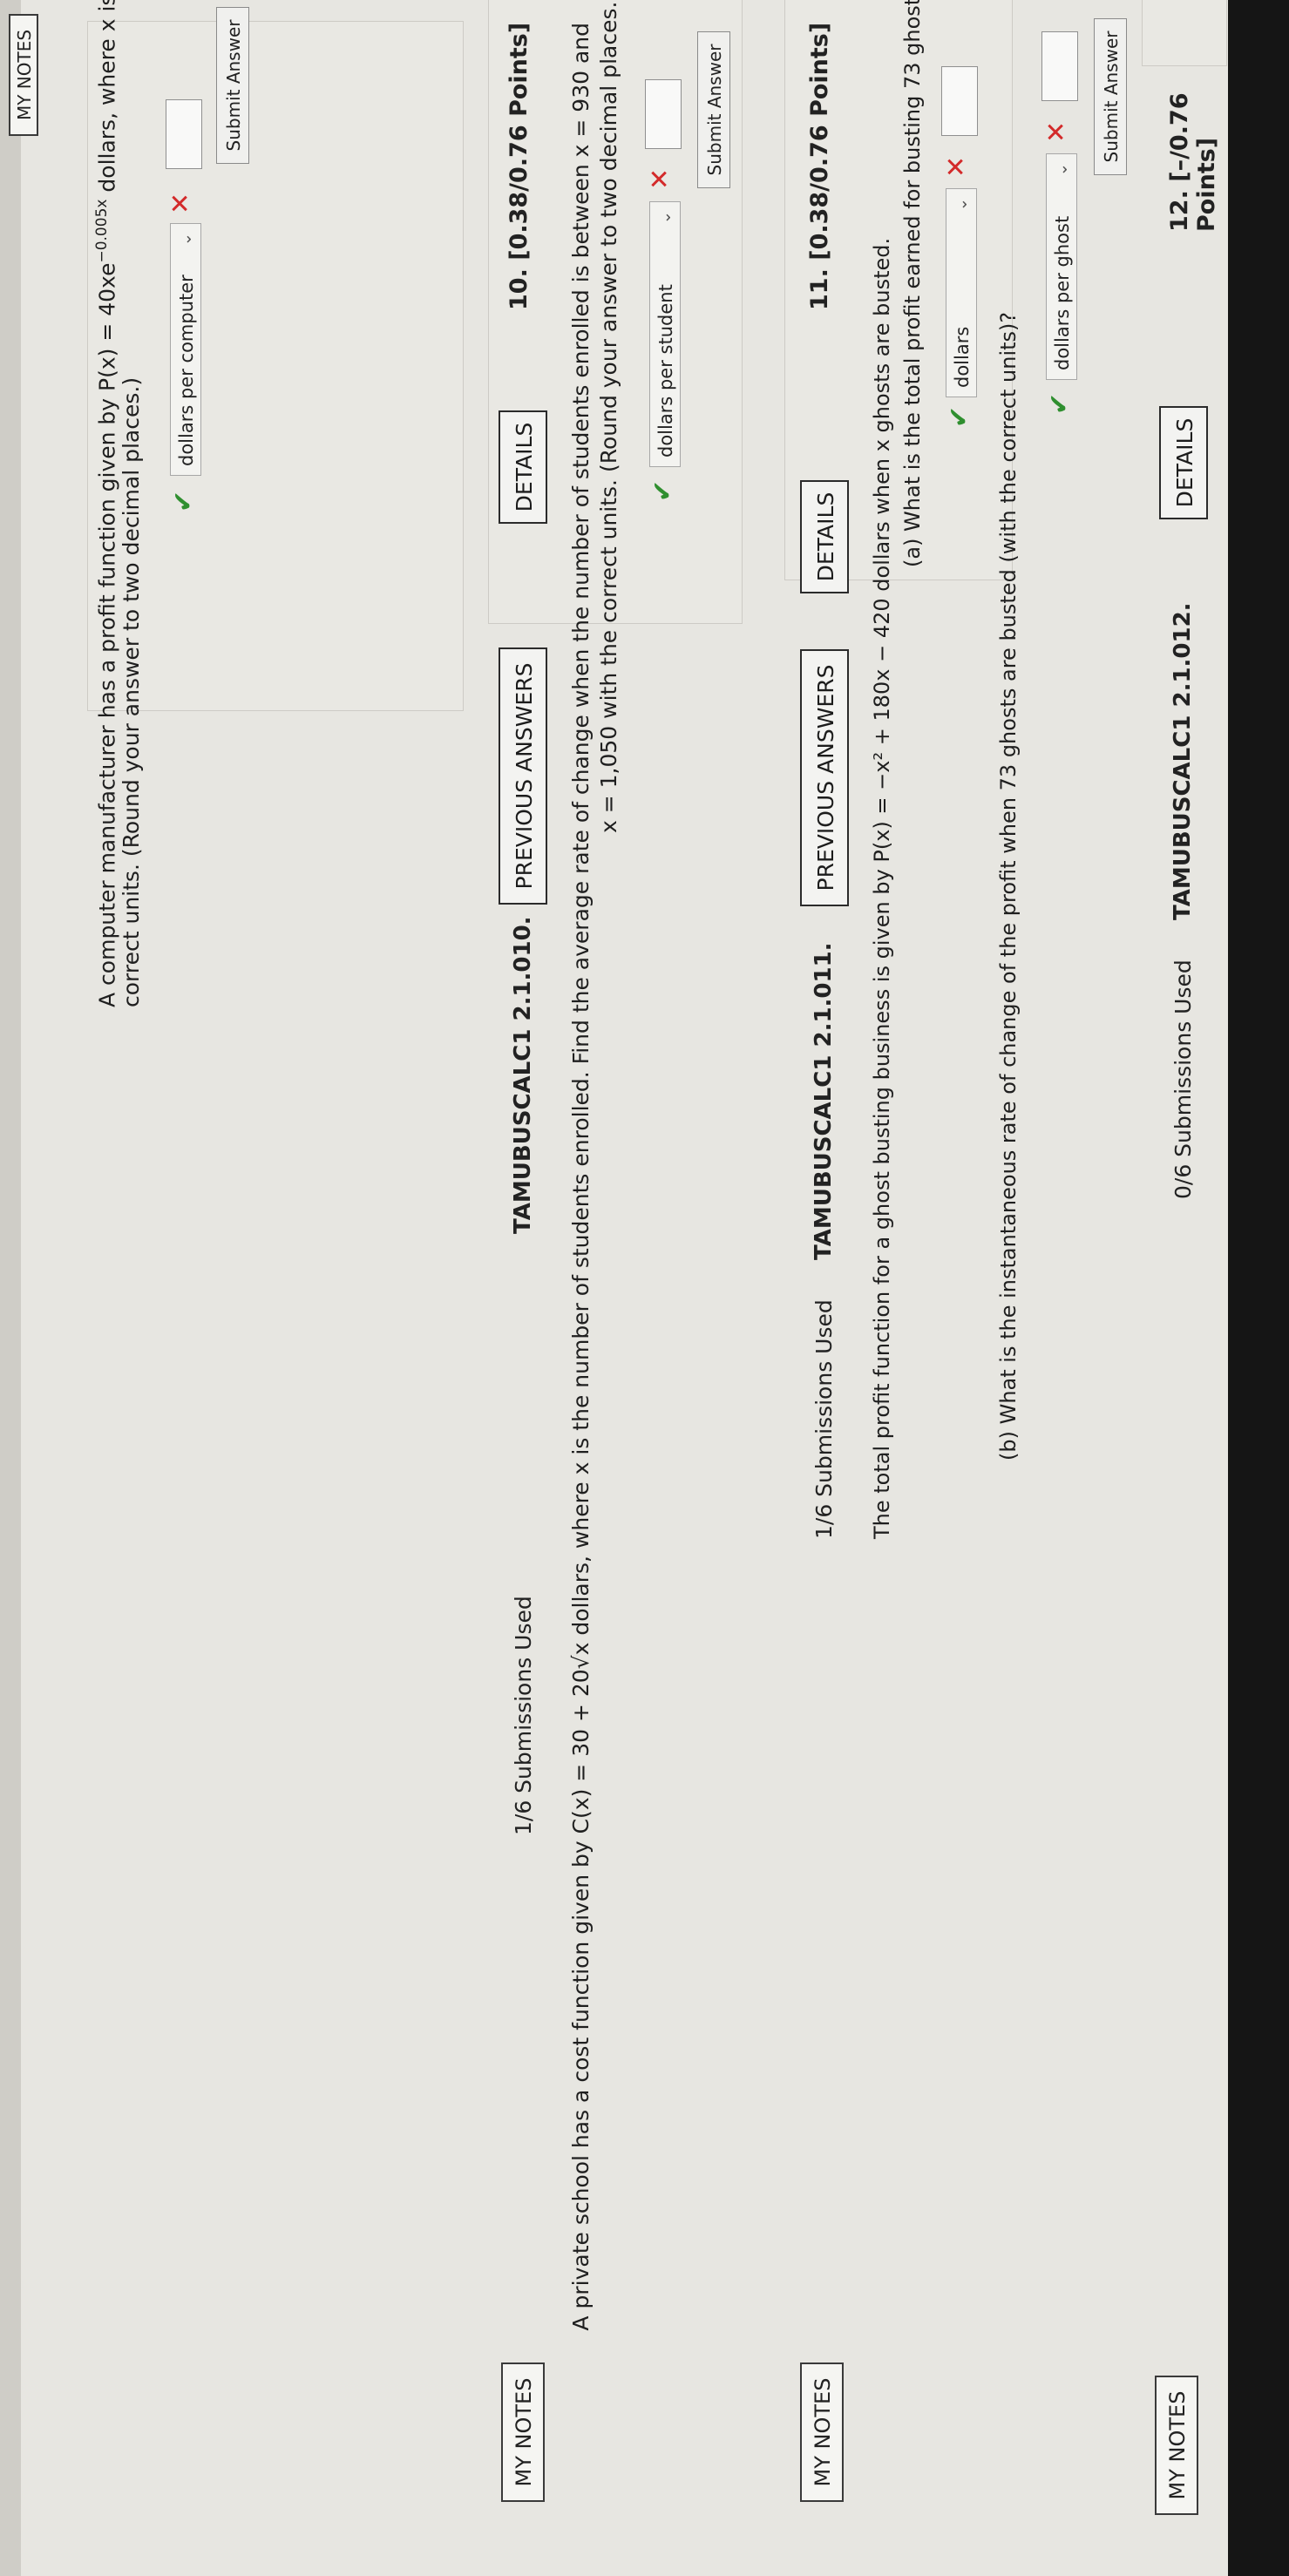 This screenshot has width=1289, height=2576. What do you see at coordinates (186, 350) in the screenshot?
I see `q9-unit-select: dollars per computer ⌄` at bounding box center [186, 350].